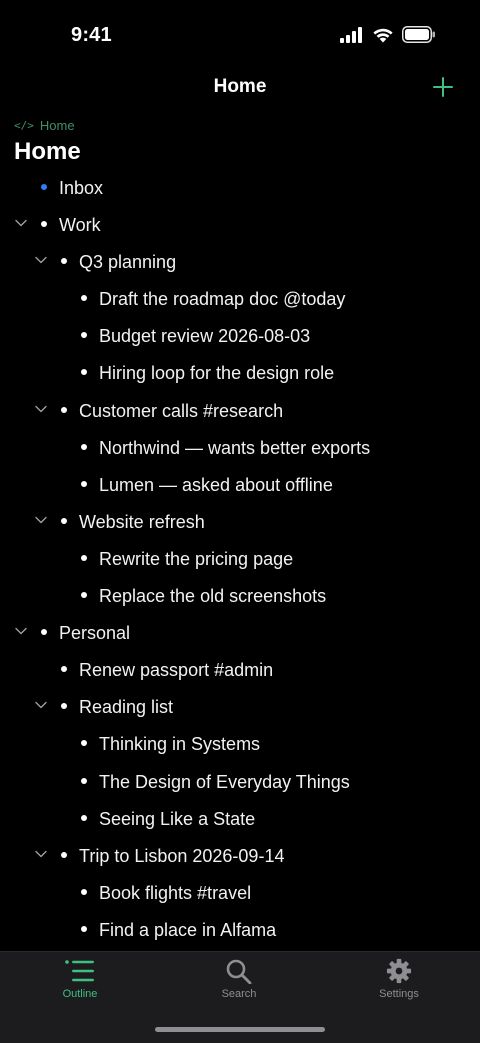  Describe the element at coordinates (240, 633) in the screenshot. I see `outline-row: Personal` at that location.